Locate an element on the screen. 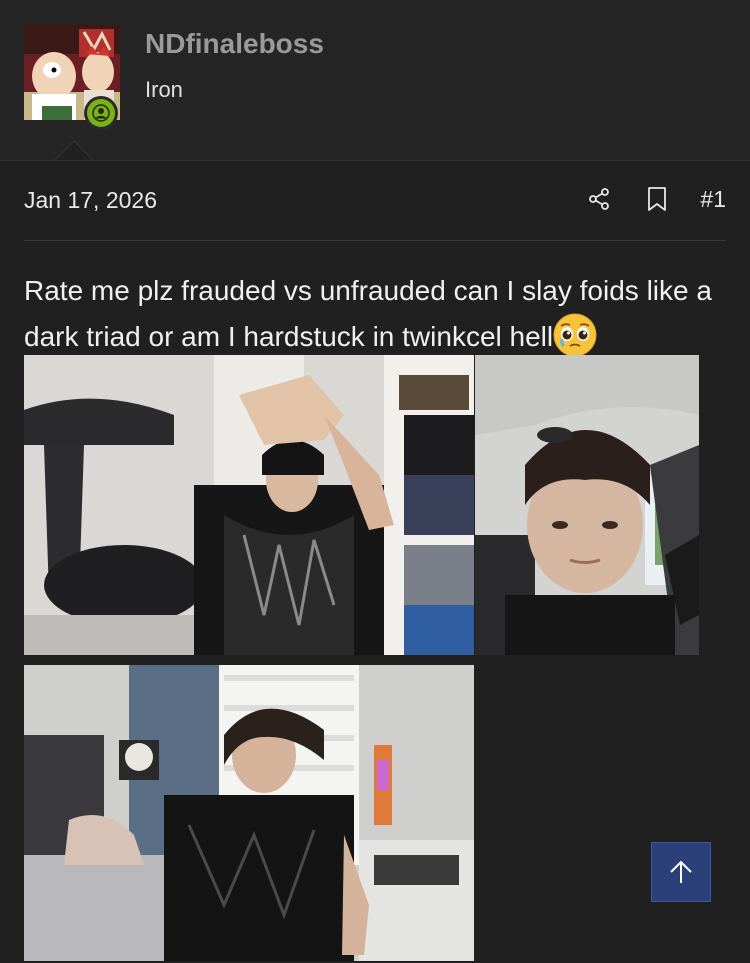 This screenshot has height=963, width=750. divider is located at coordinates (375, 240).